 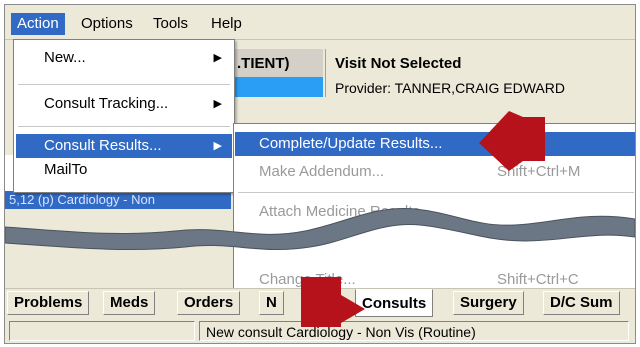 I want to click on tab-meds: Meds, so click(x=129, y=303).